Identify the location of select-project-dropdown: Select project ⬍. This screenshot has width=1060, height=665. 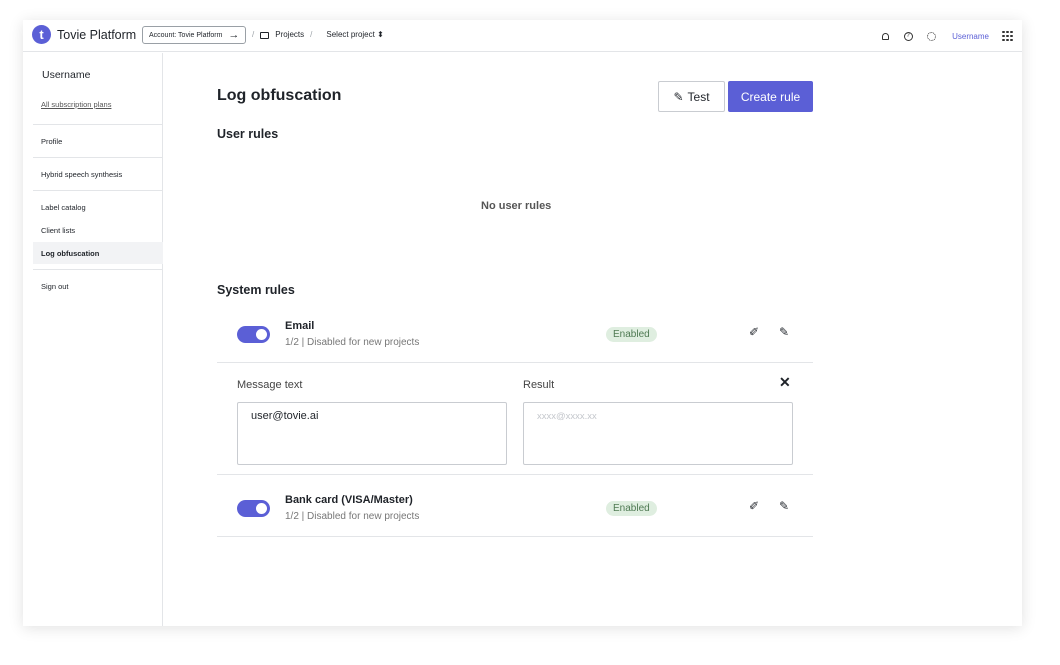
(354, 34).